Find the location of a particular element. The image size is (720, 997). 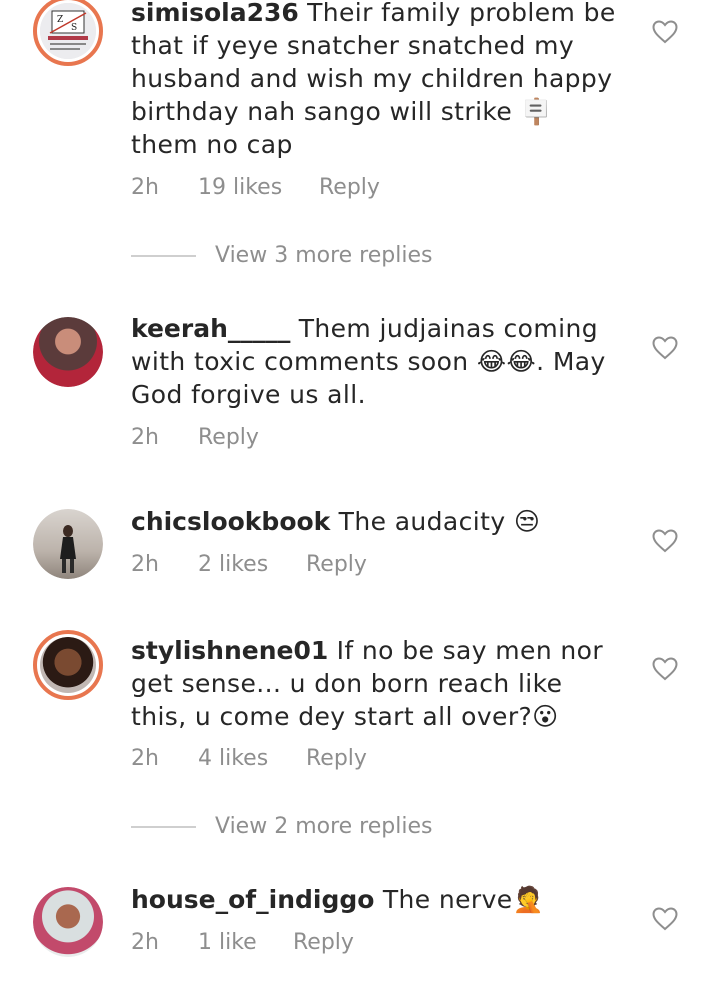

username: chicslookbook is located at coordinates (230, 521).